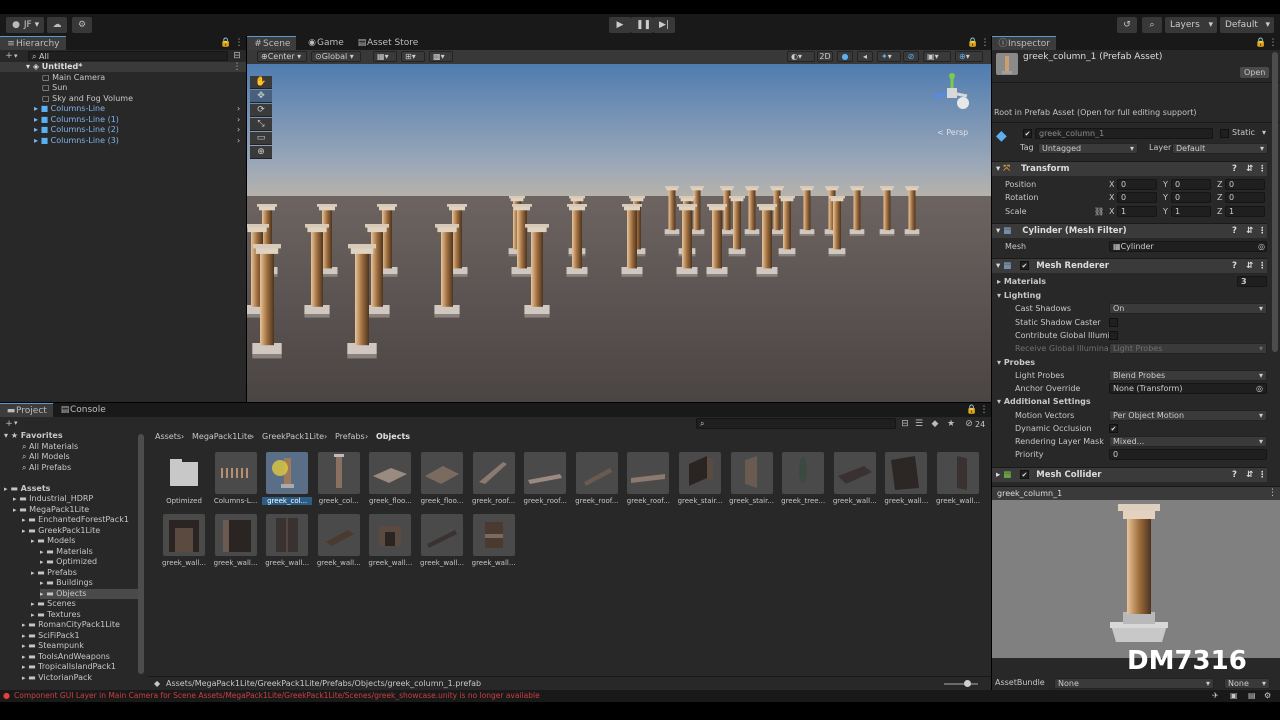 This screenshot has height=720, width=1280. I want to click on preview-header: greek_column_1 ⋮, so click(1136, 493).